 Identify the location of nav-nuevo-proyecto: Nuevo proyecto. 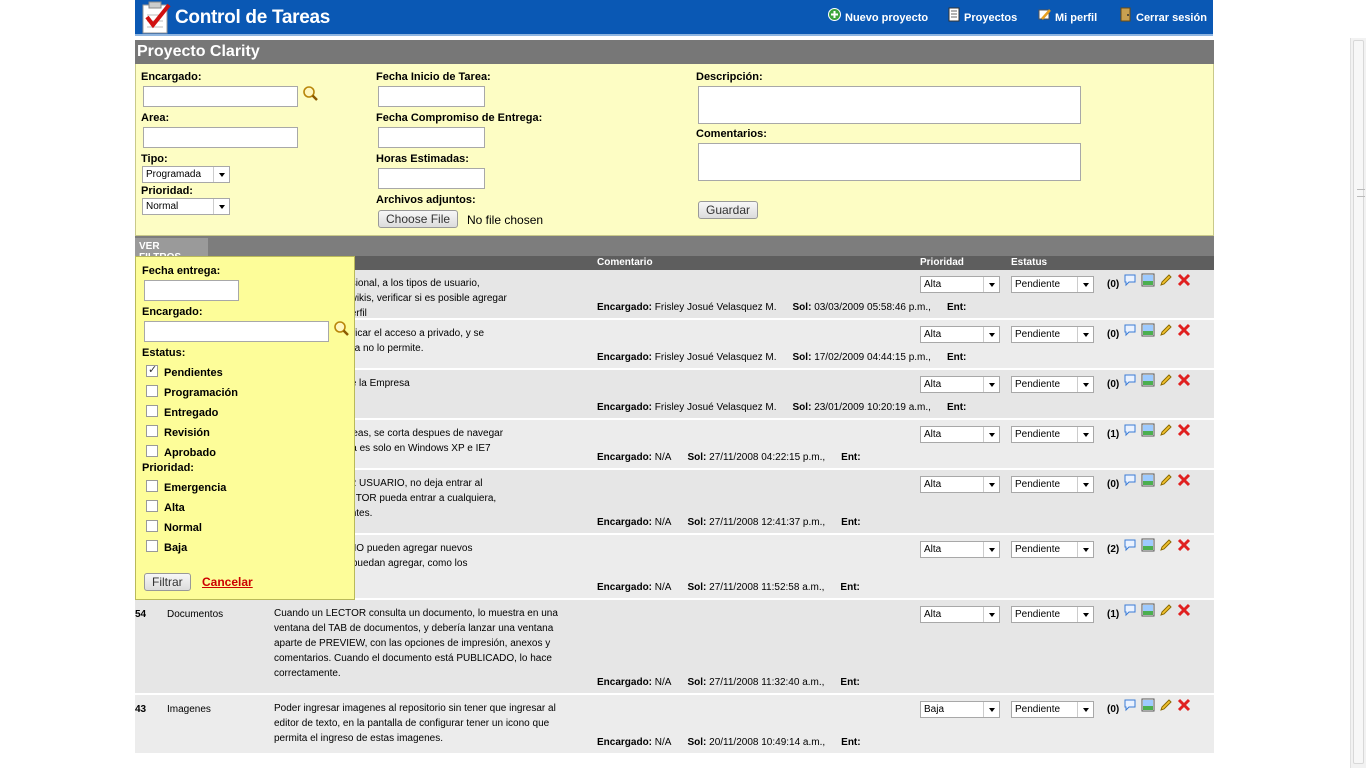
(878, 16).